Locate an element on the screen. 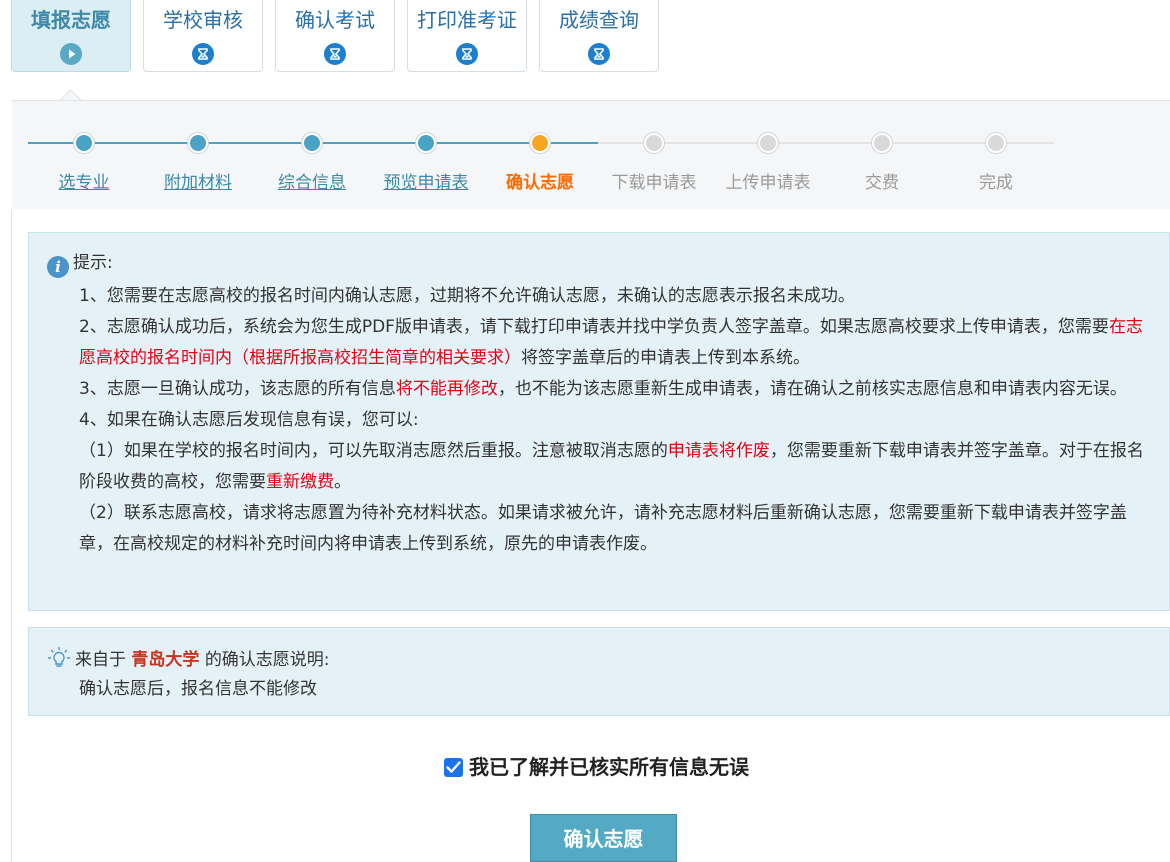 The image size is (1170, 862). tip-text: 3、志愿一旦确认成功，该志愿的所有信息 is located at coordinates (237, 389).